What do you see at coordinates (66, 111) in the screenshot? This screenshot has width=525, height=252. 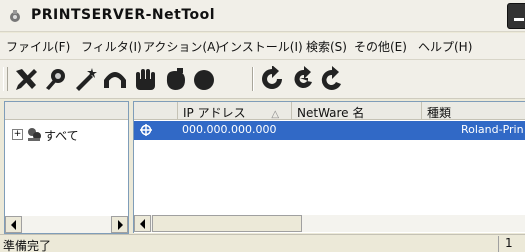 I see `tree-header` at bounding box center [66, 111].